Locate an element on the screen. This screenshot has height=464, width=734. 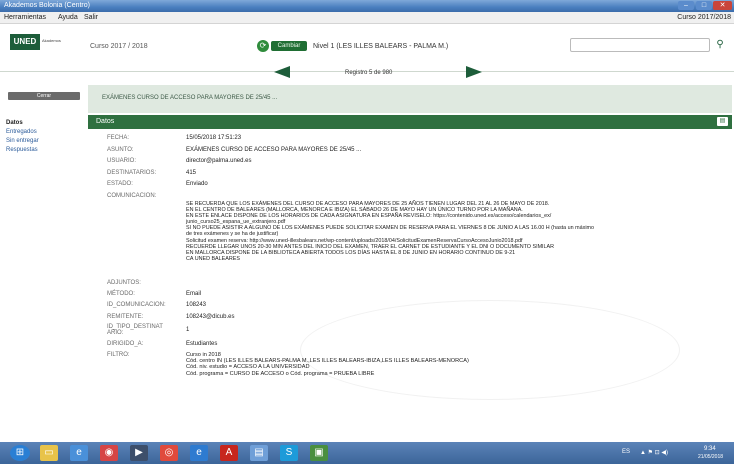
file-explorer-icon: ▭ is located at coordinates (49, 453).